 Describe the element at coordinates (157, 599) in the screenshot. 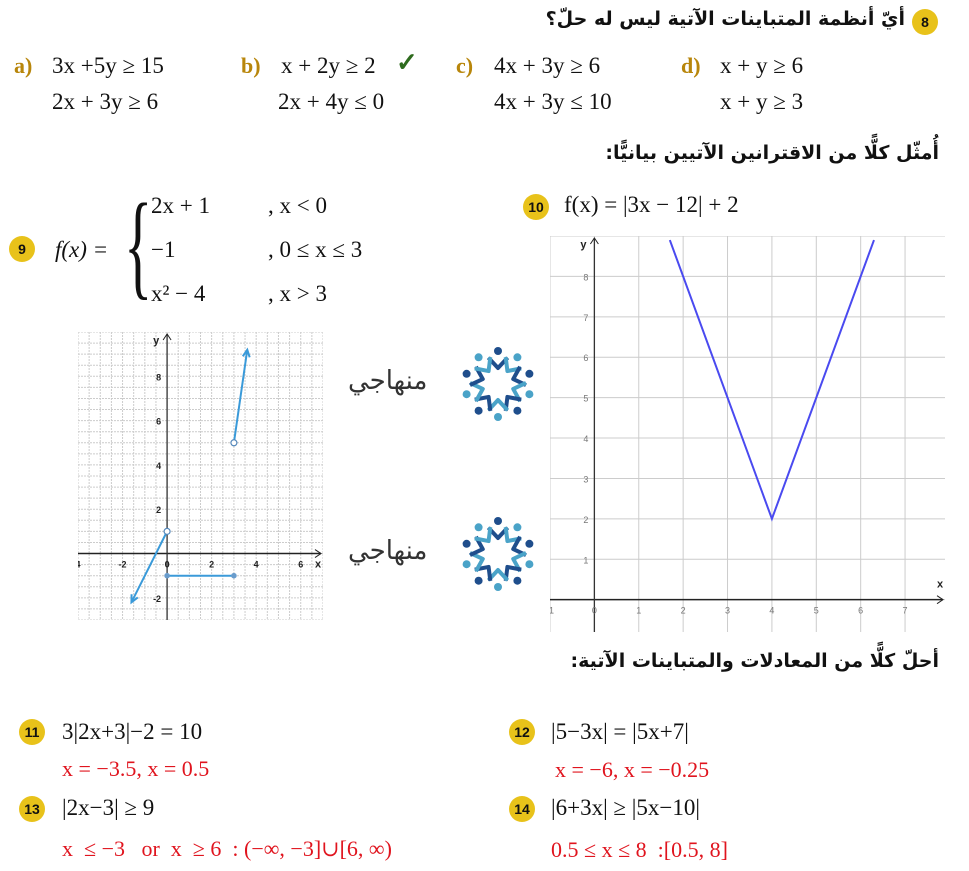

I see `y-tick-label: -2` at that location.